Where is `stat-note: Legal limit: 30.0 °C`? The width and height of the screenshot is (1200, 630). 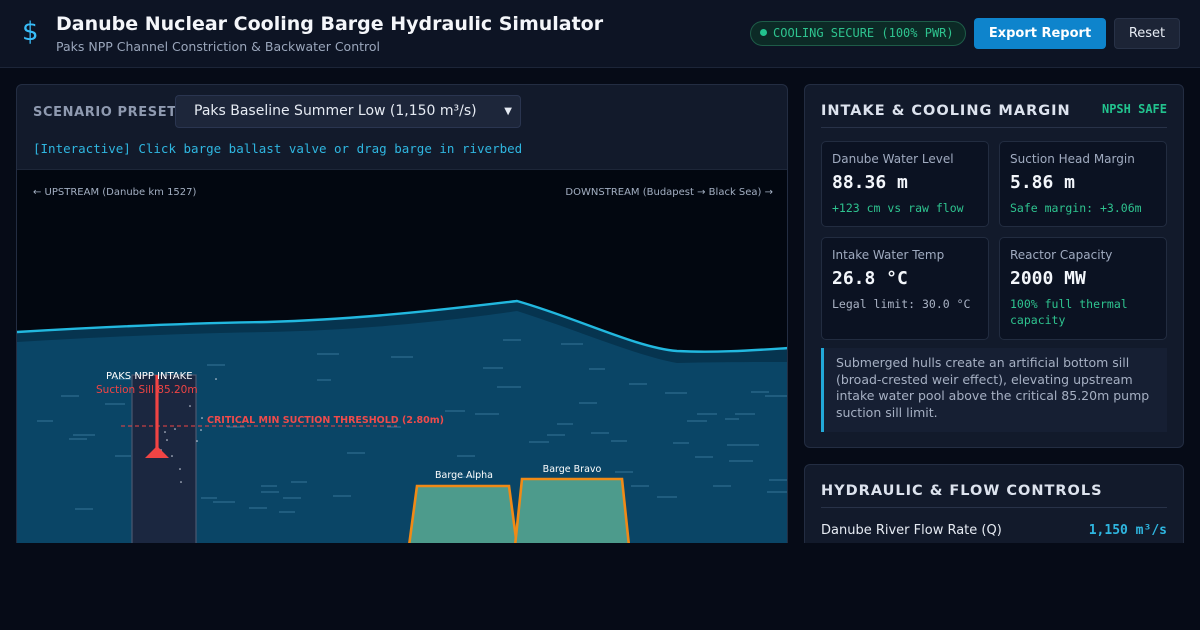
stat-note: Legal limit: 30.0 °C is located at coordinates (901, 304).